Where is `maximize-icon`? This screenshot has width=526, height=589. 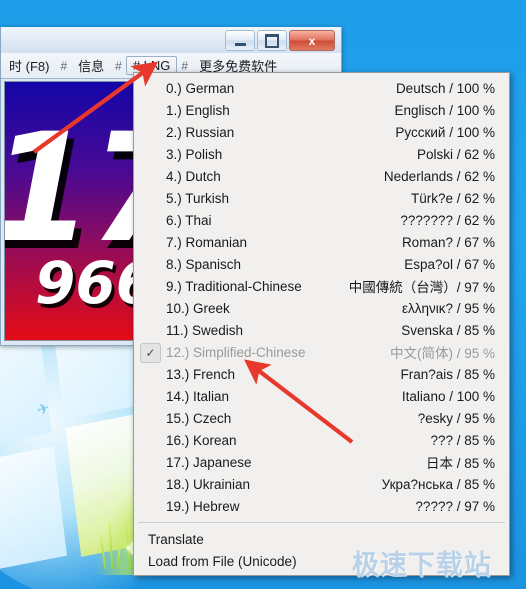
maximize-icon is located at coordinates (272, 40).